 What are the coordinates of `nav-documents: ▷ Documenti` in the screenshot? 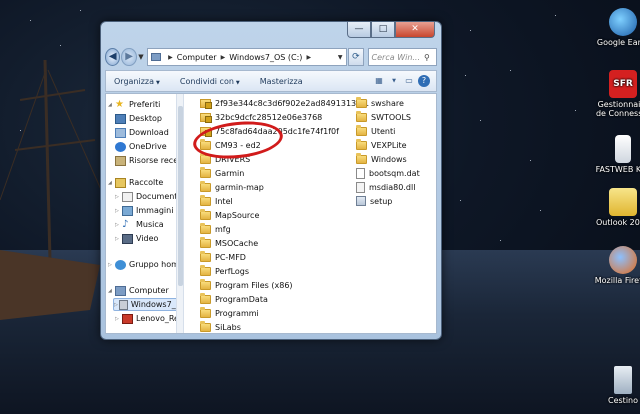 It's located at (147, 196).